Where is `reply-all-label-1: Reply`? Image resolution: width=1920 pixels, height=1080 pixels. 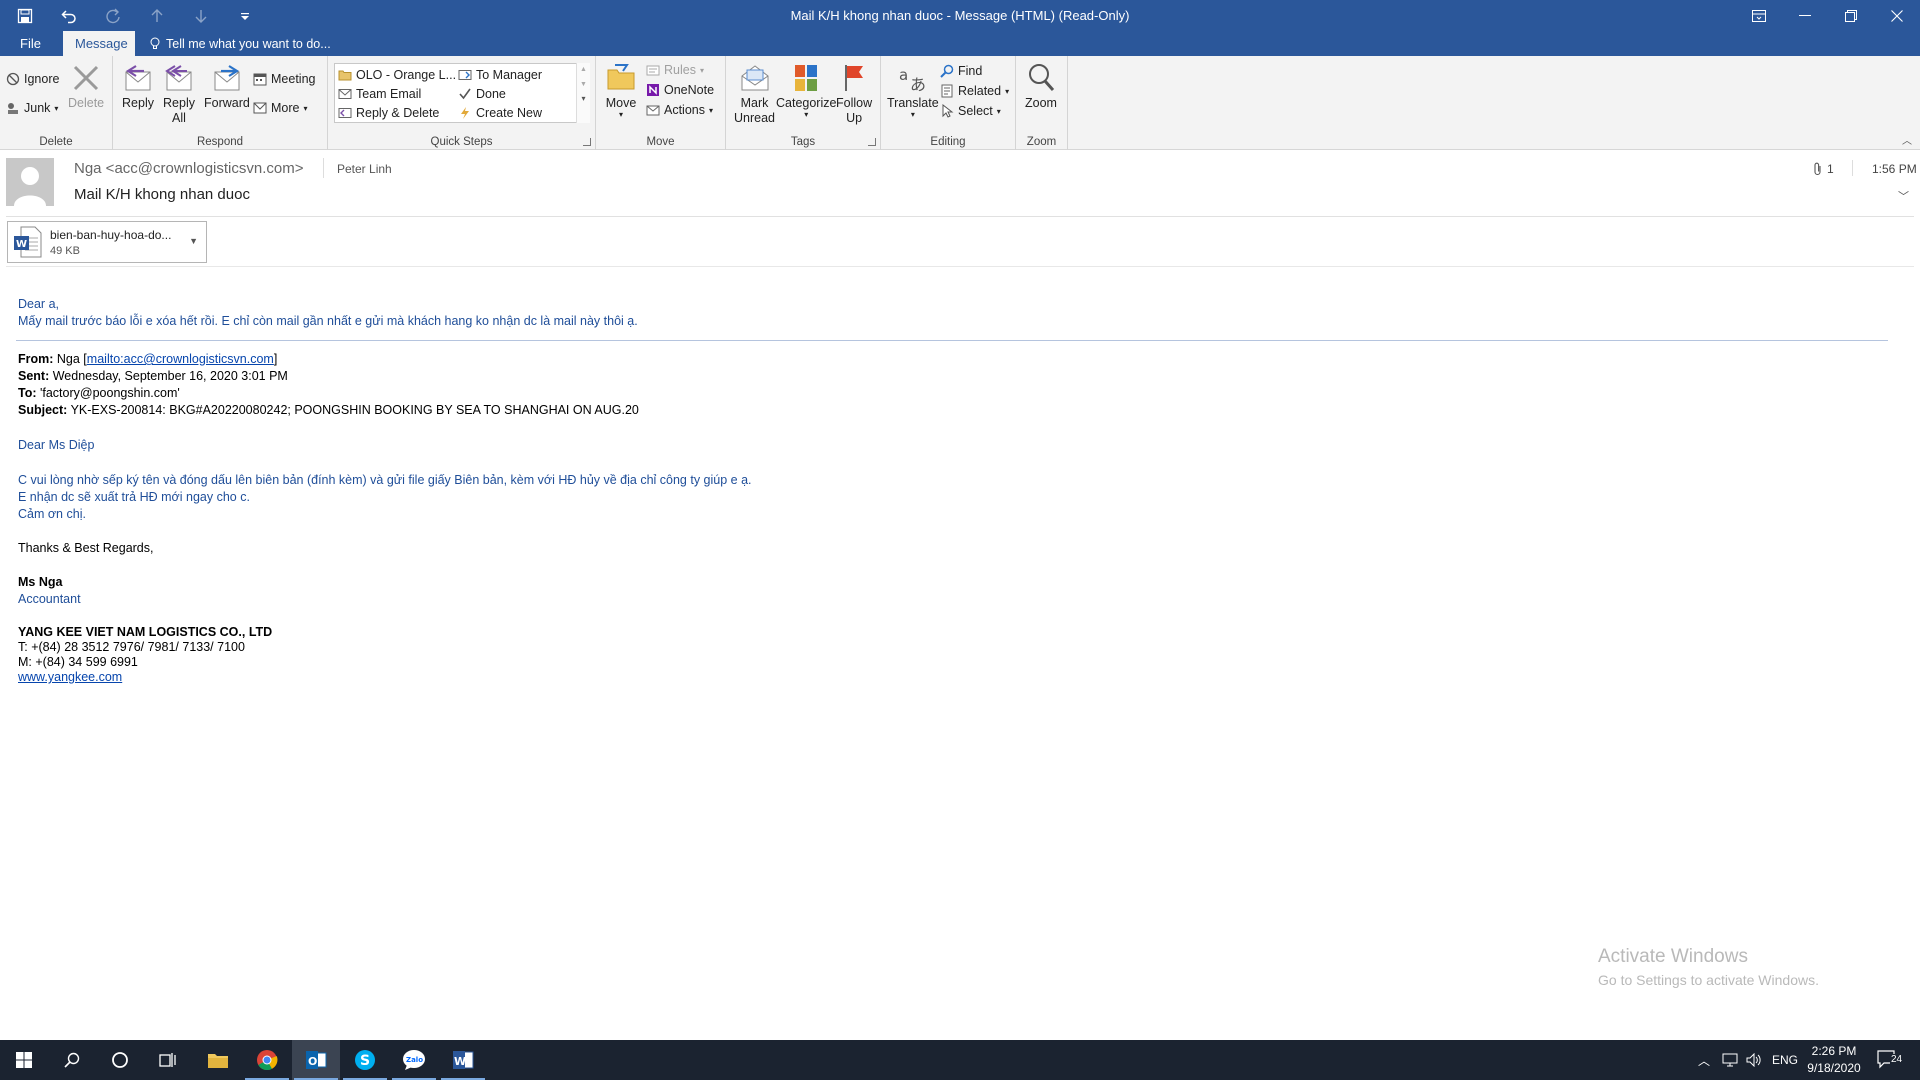 reply-all-label-1: Reply is located at coordinates (179, 103).